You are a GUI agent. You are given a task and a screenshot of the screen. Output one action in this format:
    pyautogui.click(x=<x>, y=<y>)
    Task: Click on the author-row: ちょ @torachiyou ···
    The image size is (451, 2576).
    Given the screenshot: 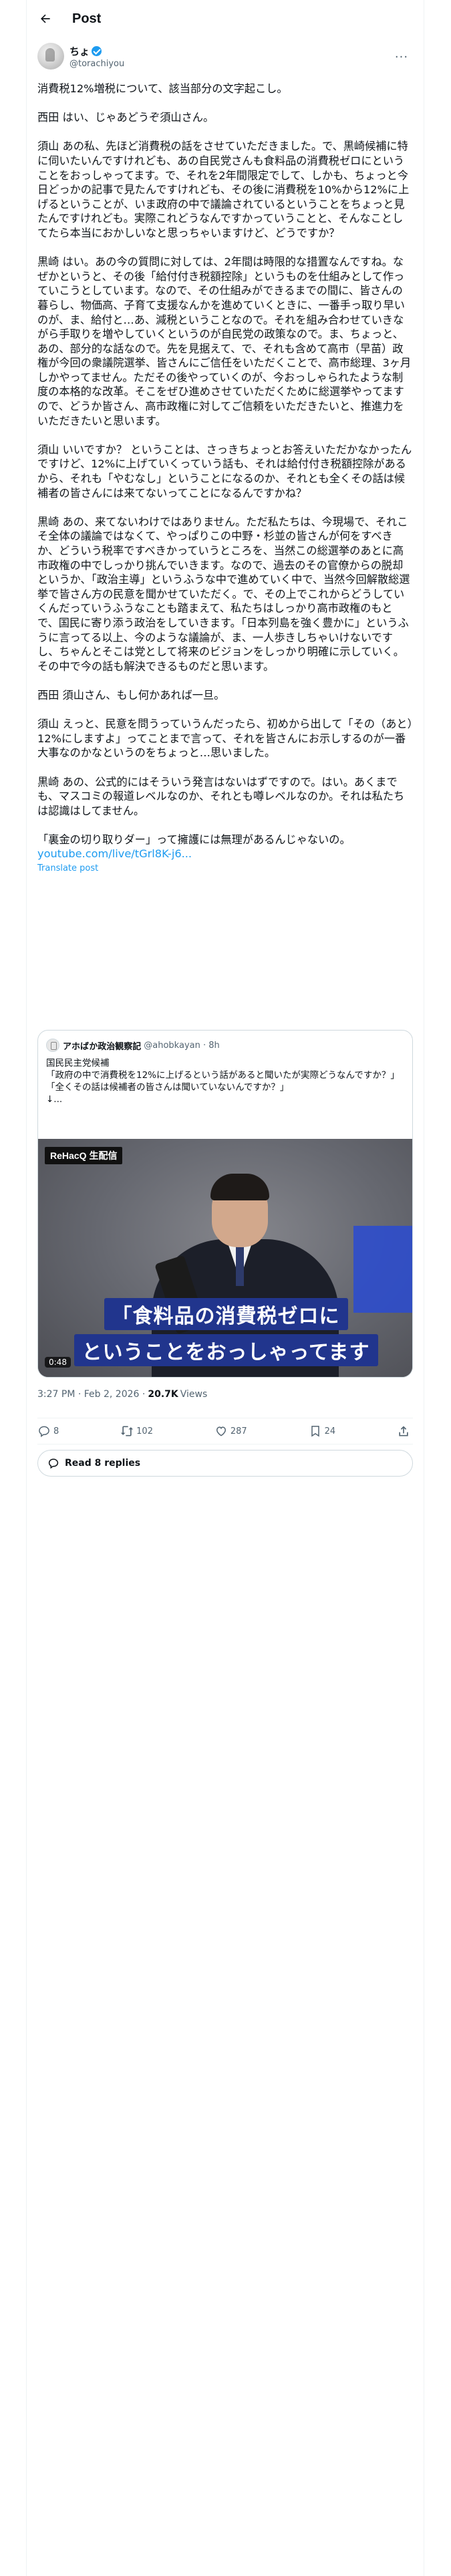 What is the action you would take?
    pyautogui.click(x=225, y=56)
    